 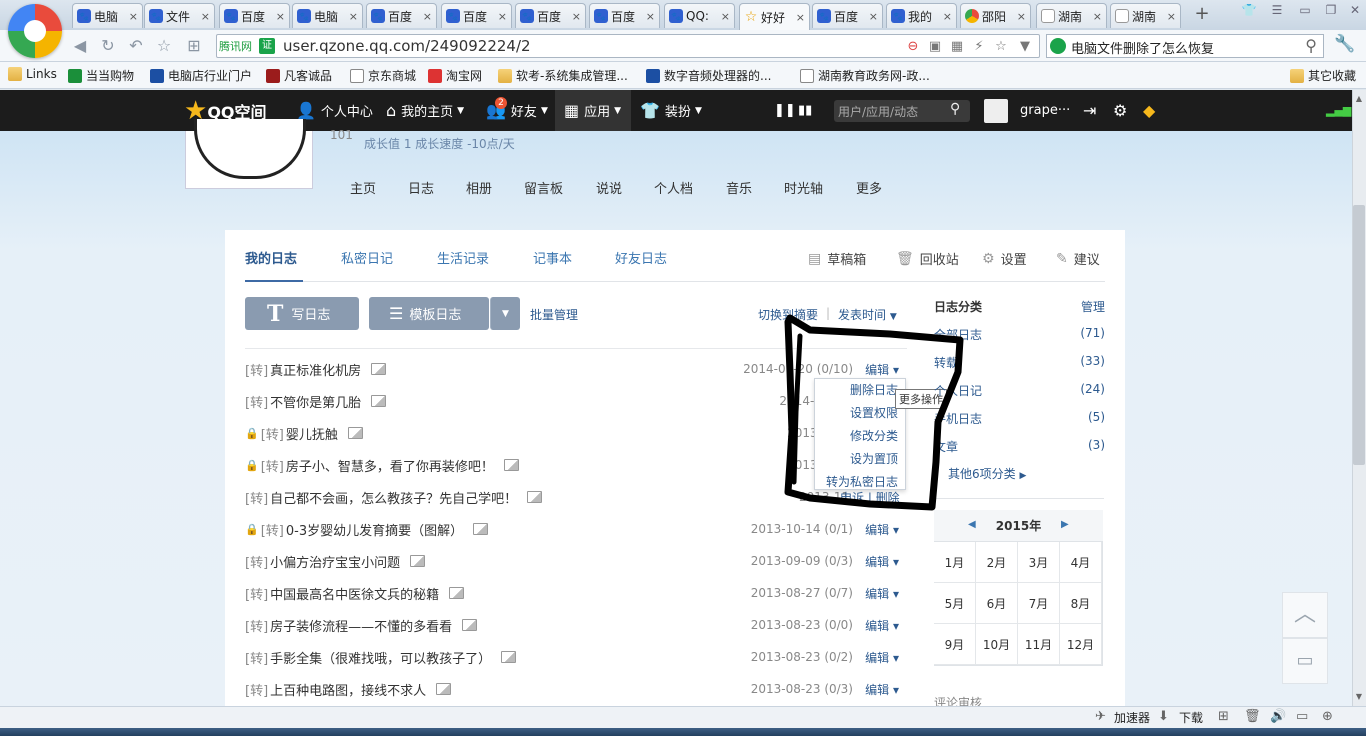 What do you see at coordinates (108, 47) in the screenshot?
I see `refresh-icon: ↻` at bounding box center [108, 47].